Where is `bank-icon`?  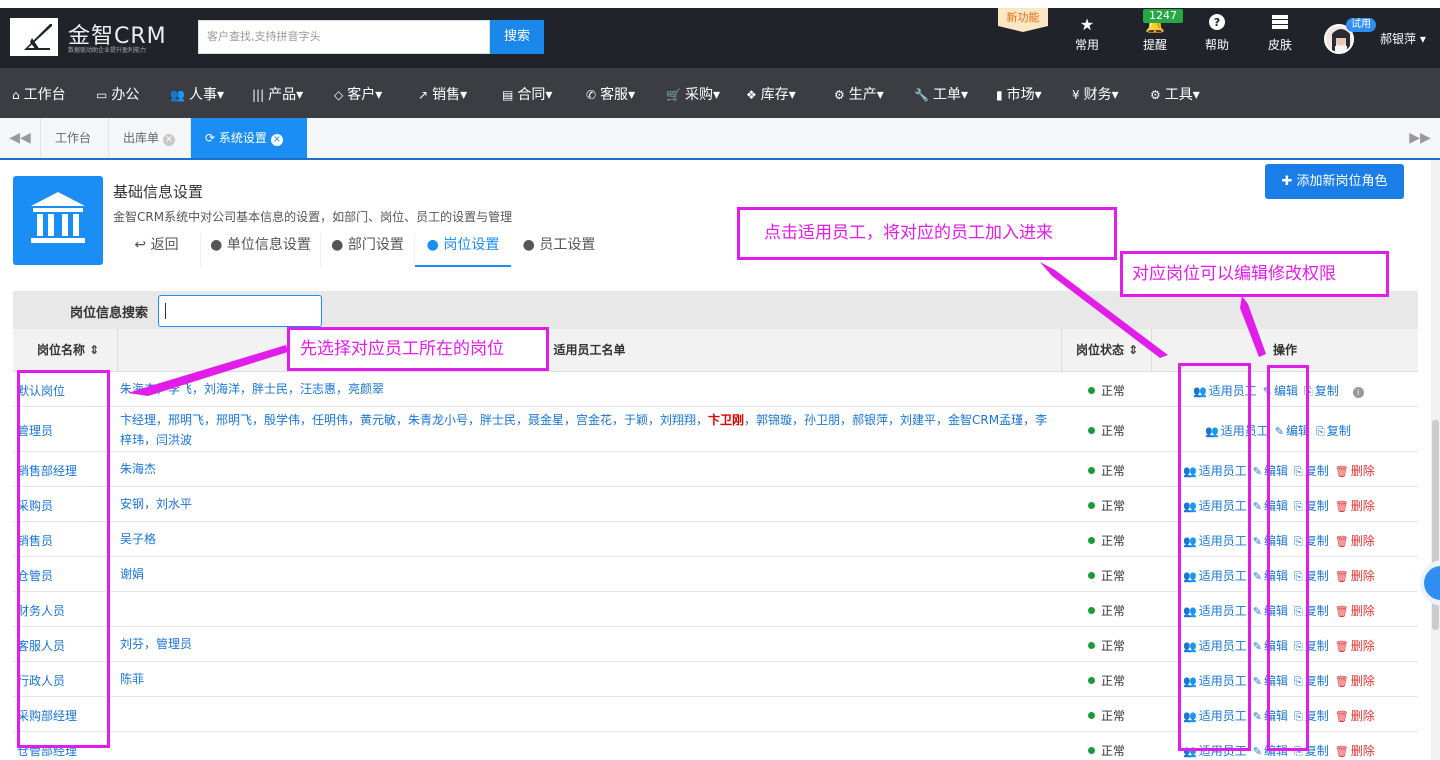 bank-icon is located at coordinates (58, 220).